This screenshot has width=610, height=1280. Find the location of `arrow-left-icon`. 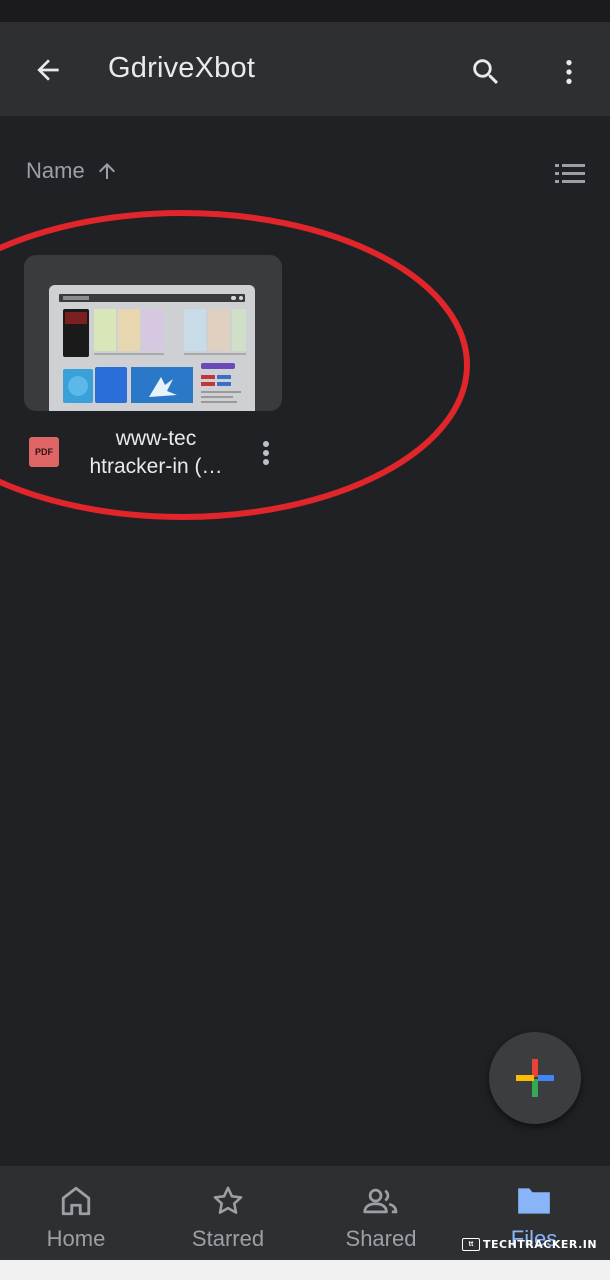

arrow-left-icon is located at coordinates (48, 70).